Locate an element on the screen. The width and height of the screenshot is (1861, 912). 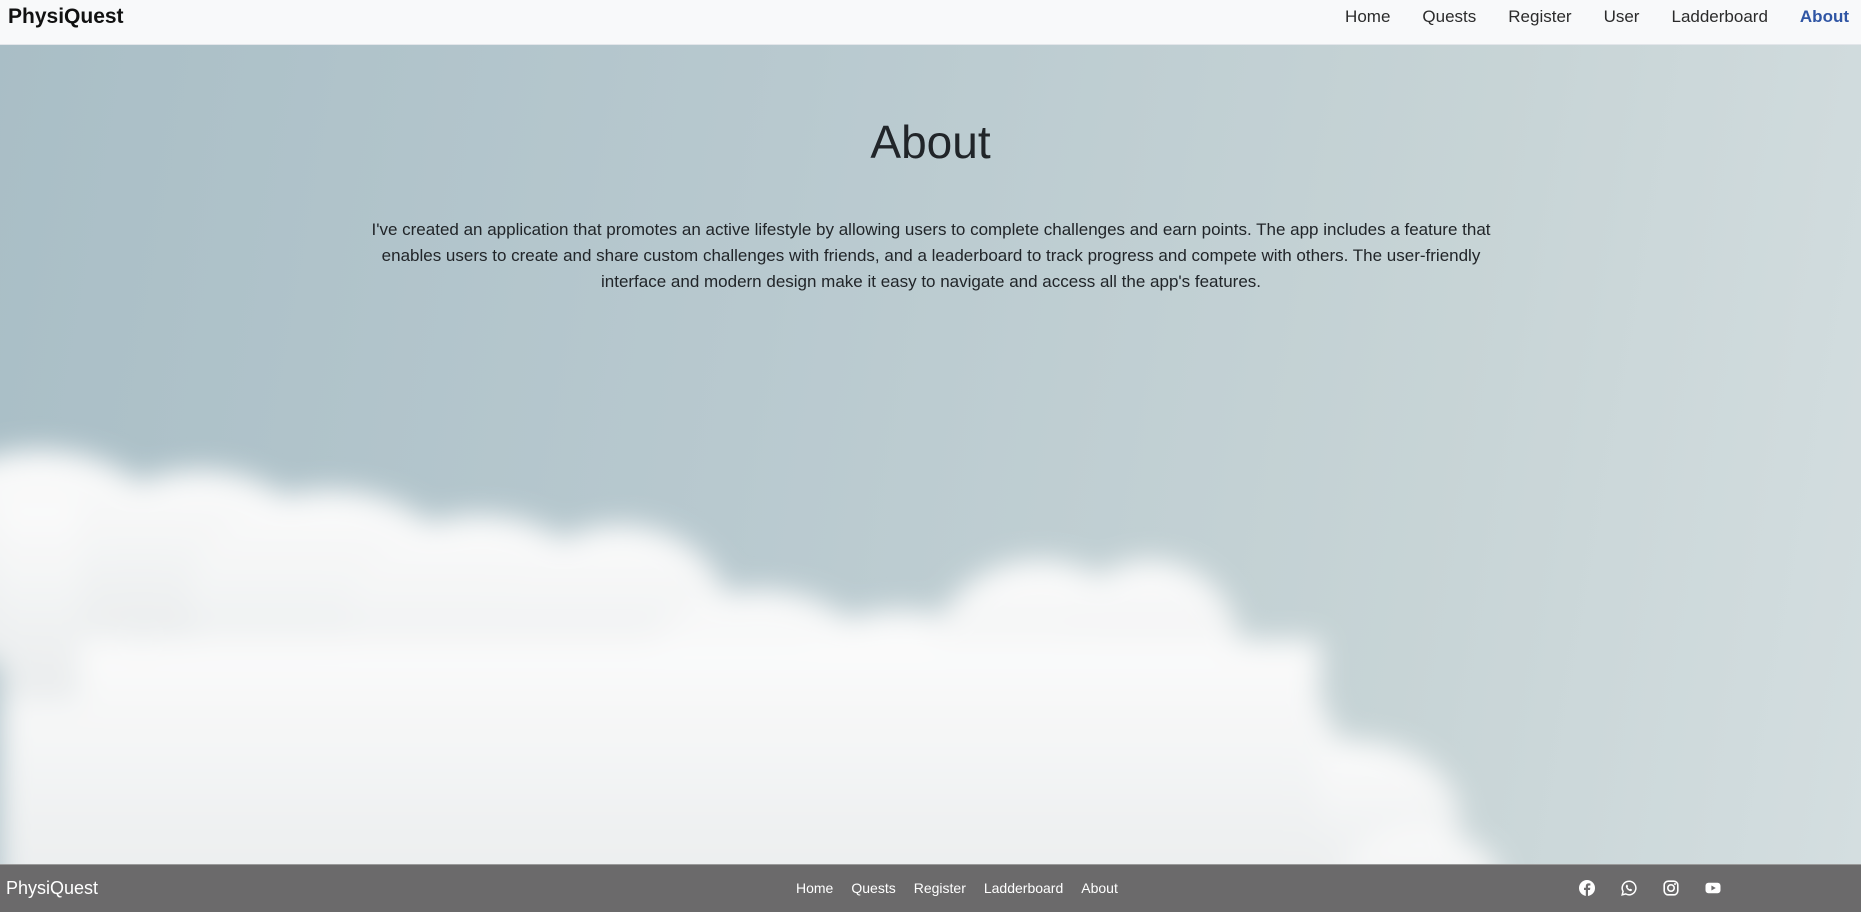
footer-link-ladderboard: Ladderboard is located at coordinates (1023, 888).